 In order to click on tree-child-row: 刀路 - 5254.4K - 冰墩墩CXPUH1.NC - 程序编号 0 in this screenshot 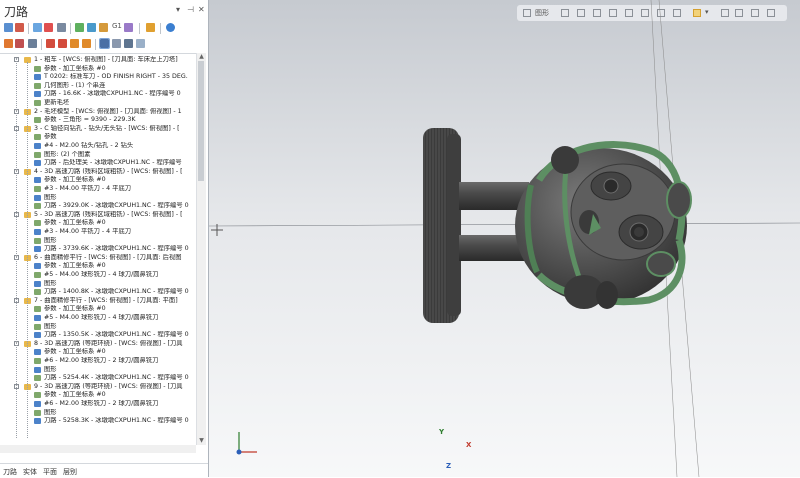, I will do `click(98, 378)`.